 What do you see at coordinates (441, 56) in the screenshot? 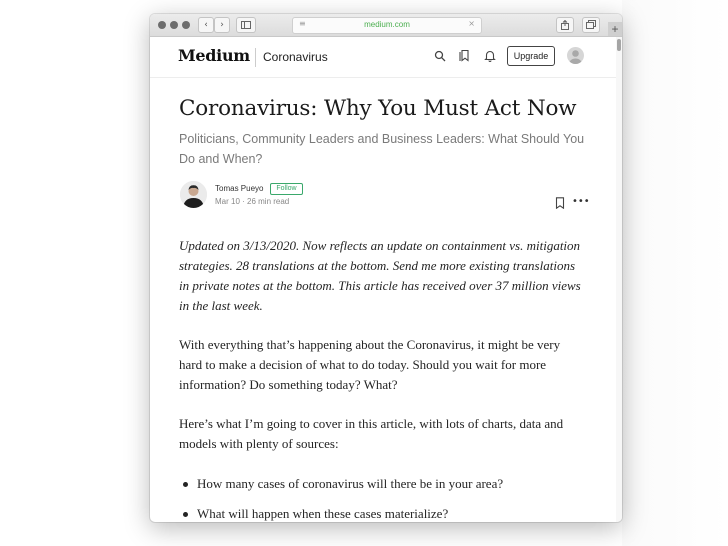
I see `search-icon` at bounding box center [441, 56].